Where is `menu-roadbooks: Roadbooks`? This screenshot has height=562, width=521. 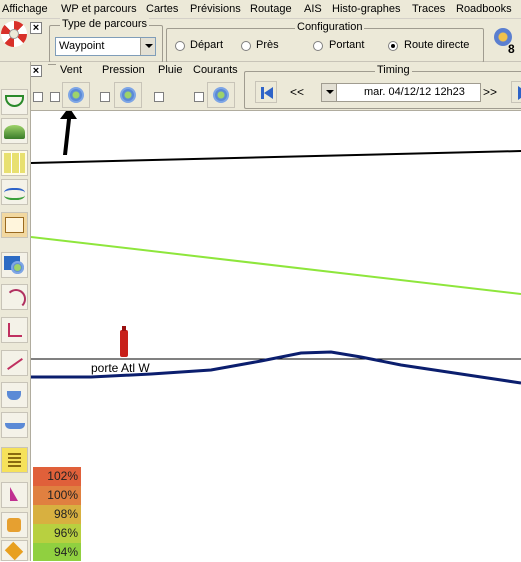 menu-roadbooks: Roadbooks is located at coordinates (484, 9).